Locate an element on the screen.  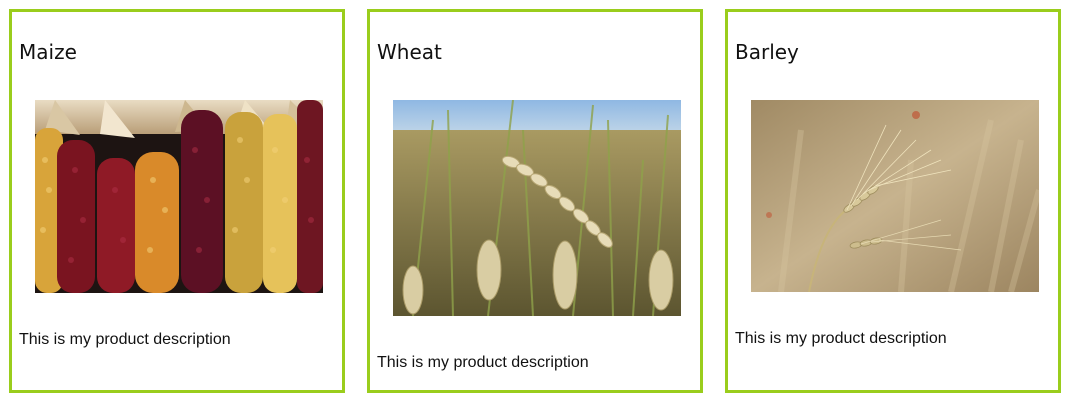
maize-photo is located at coordinates (179, 196).